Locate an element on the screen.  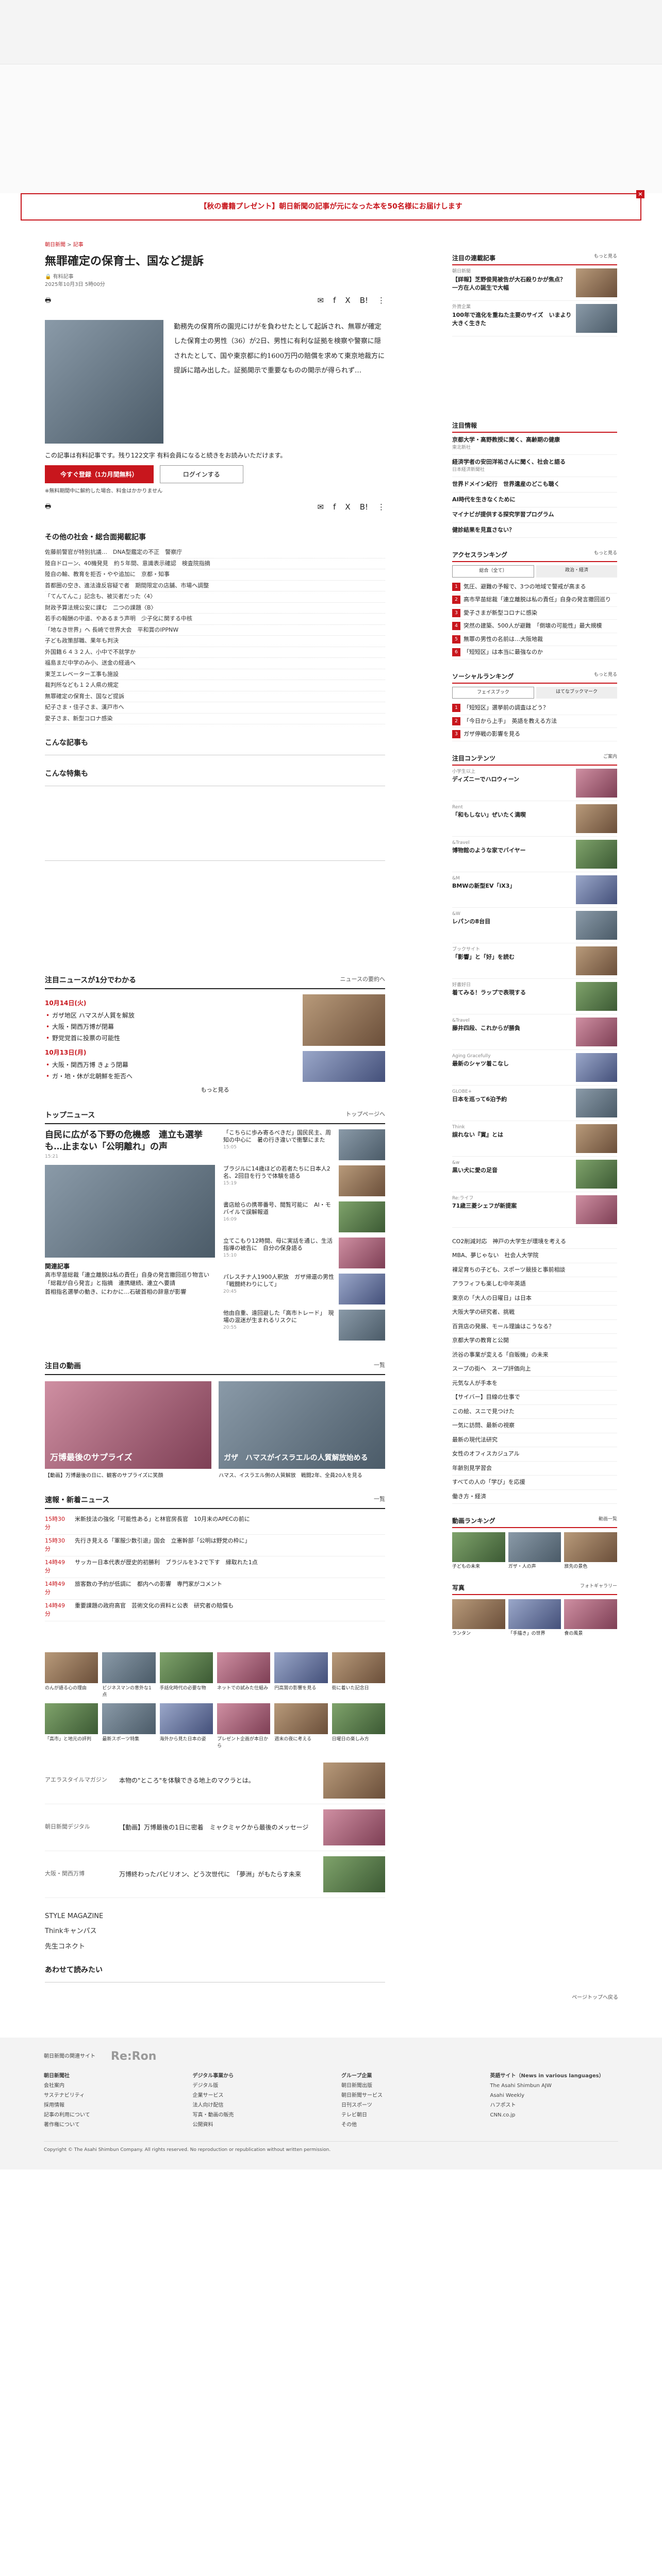
sidebar-item: 朝日新聞 【詳報】芝野俊晃被告が大石殺りかが焦点？ 一方在人の誕生で大幅 is located at coordinates (534, 283).